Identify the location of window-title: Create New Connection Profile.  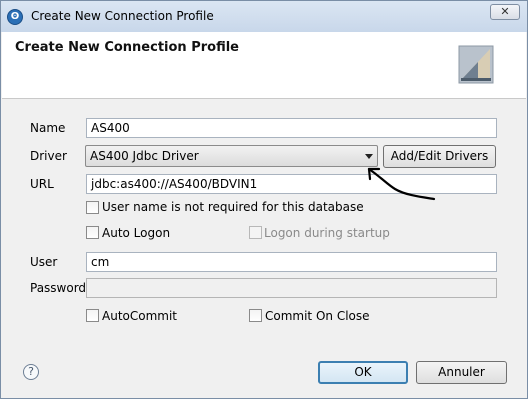
(122, 16).